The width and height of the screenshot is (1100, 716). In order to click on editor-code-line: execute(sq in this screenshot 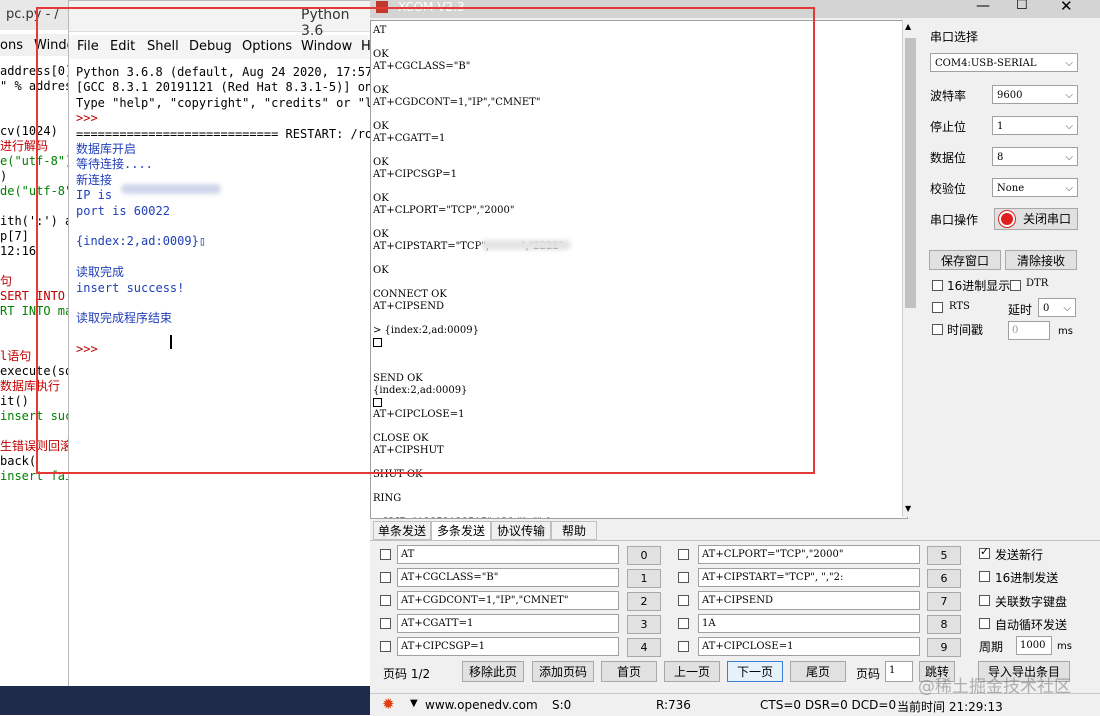, I will do `click(36, 371)`.